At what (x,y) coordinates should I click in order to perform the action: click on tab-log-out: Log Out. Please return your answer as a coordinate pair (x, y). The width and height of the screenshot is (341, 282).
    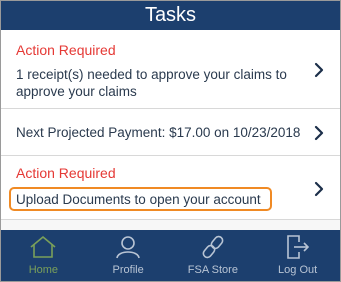
    Looking at the image, I should click on (297, 255).